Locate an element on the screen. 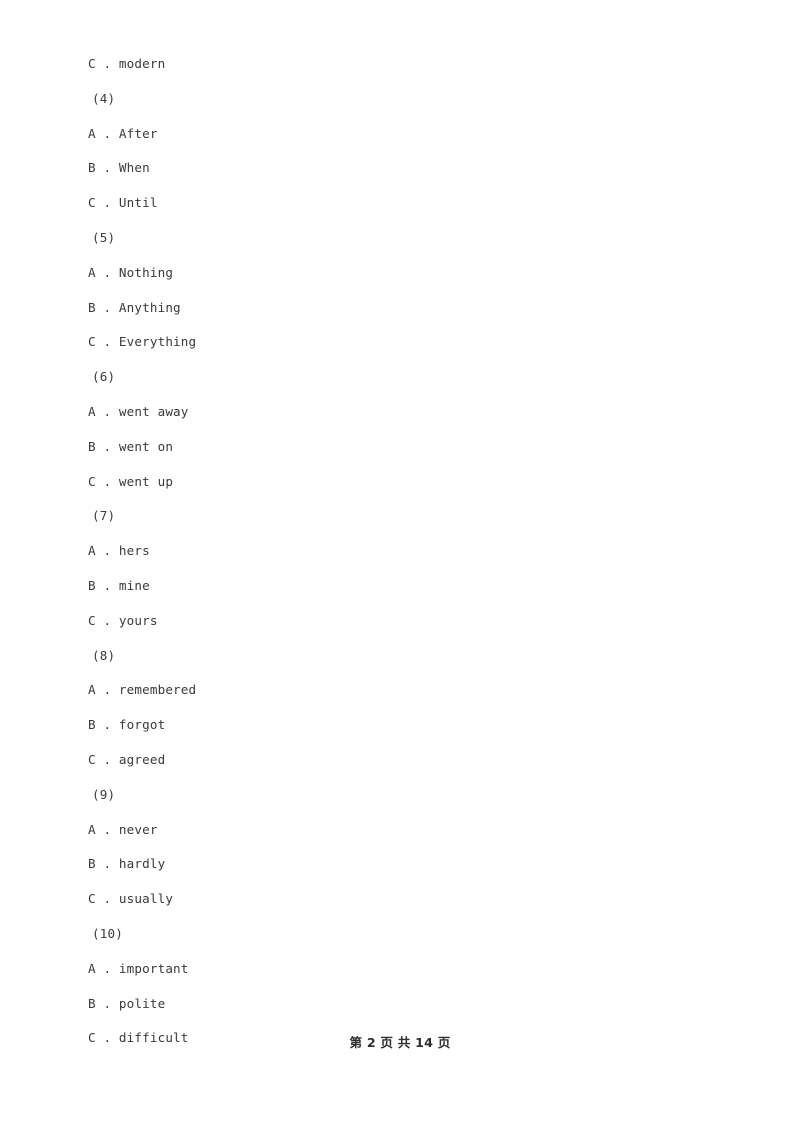 This screenshot has width=800, height=1132. question-number: (6) is located at coordinates (104, 377).